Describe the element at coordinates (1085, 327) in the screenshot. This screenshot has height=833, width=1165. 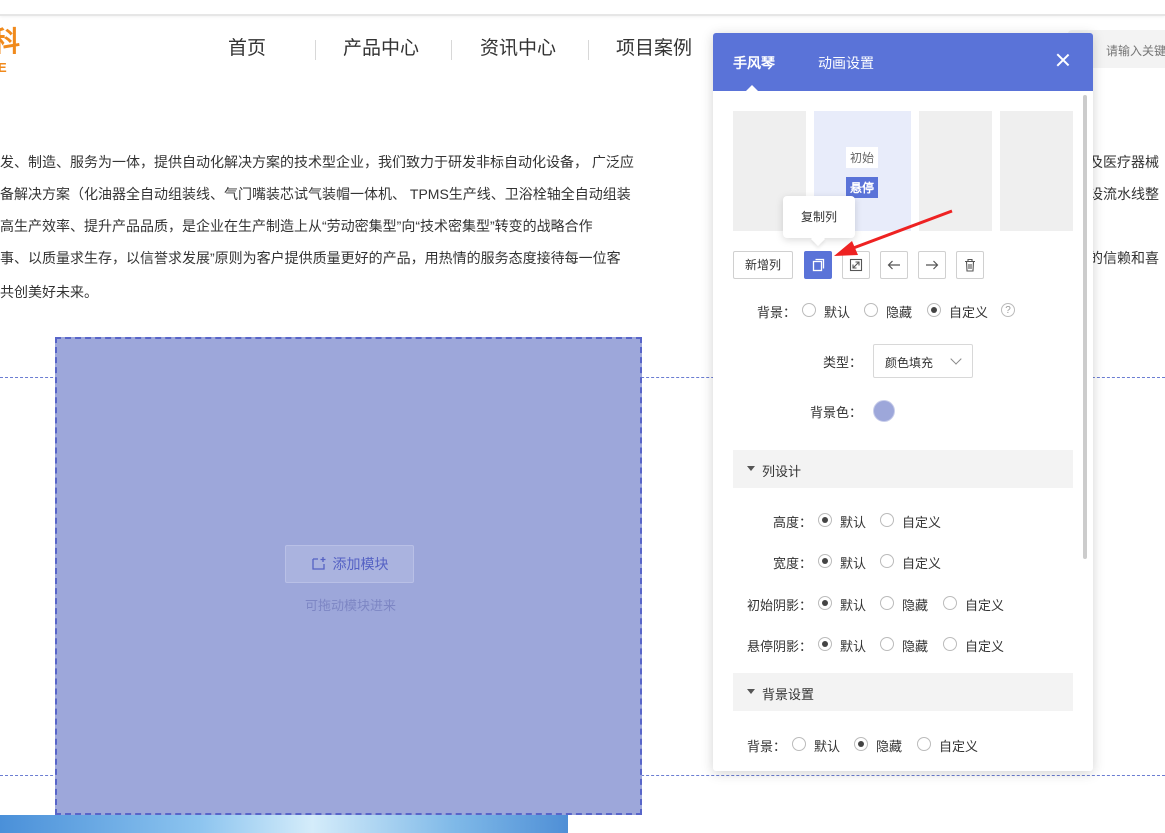
I see `panel-scrollbar` at that location.